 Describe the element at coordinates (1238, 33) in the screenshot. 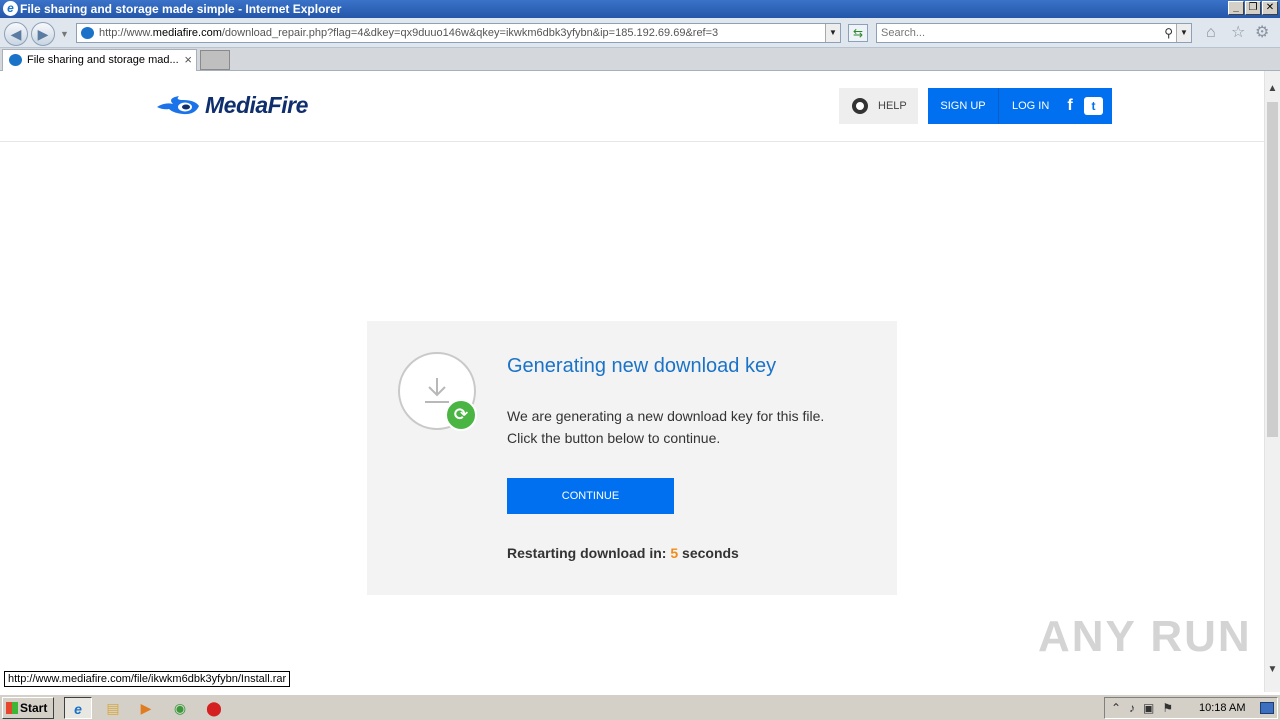

I see `favorites-star-icon: ☆` at that location.